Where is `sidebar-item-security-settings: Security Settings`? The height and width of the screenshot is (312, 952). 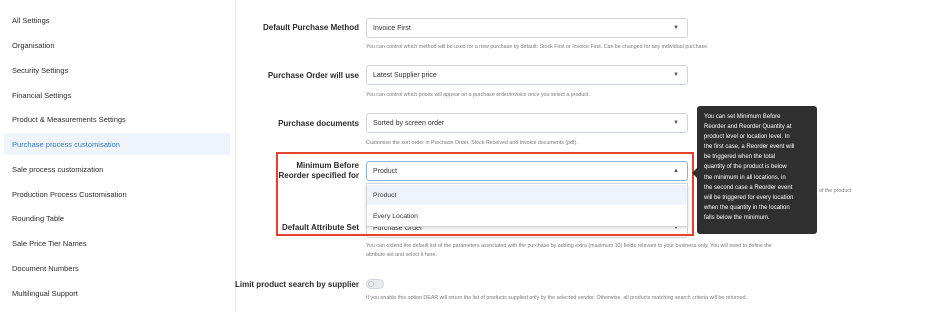 sidebar-item-security-settings: Security Settings is located at coordinates (117, 70).